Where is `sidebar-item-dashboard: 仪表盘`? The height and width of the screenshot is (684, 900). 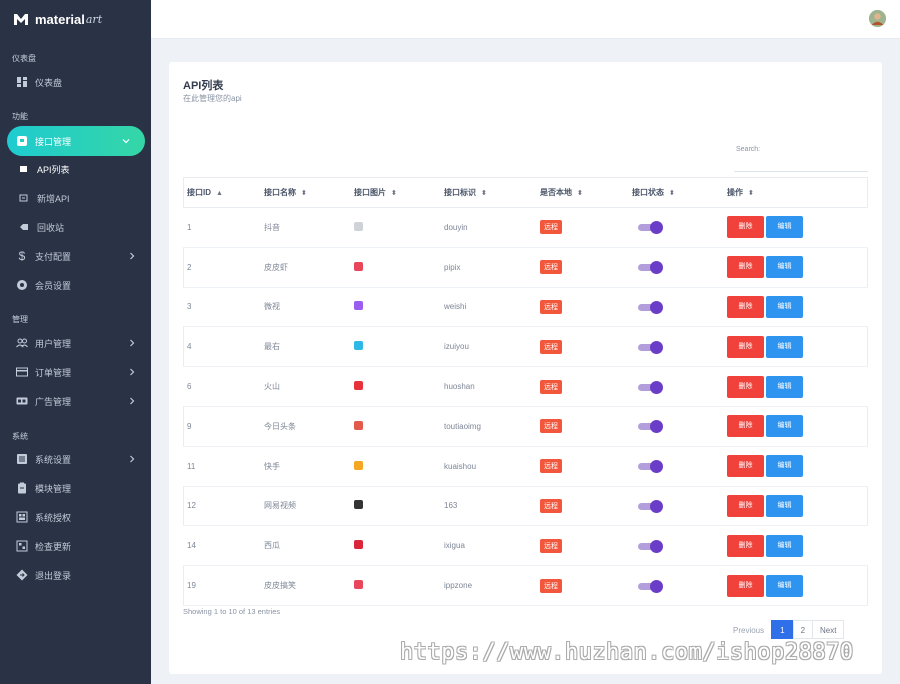
sidebar-item-dashboard: 仪表盘 is located at coordinates (75, 82).